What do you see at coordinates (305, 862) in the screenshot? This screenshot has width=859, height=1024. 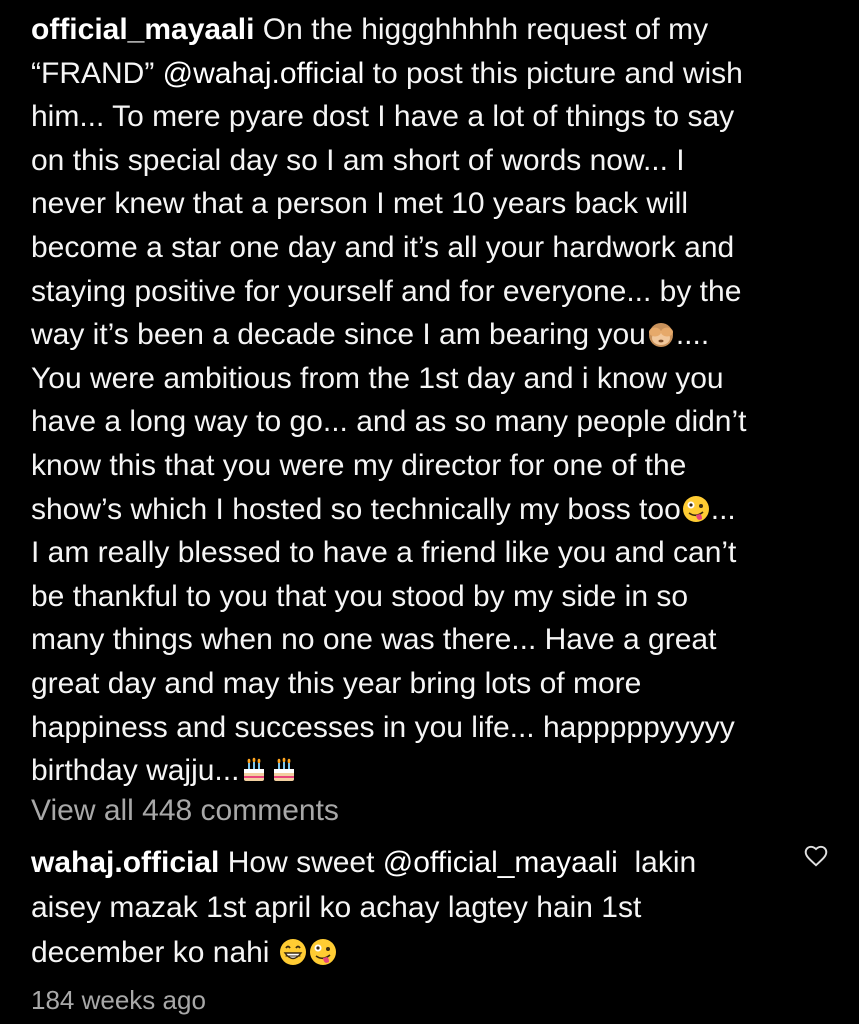 I see `comment-text: How sweet` at bounding box center [305, 862].